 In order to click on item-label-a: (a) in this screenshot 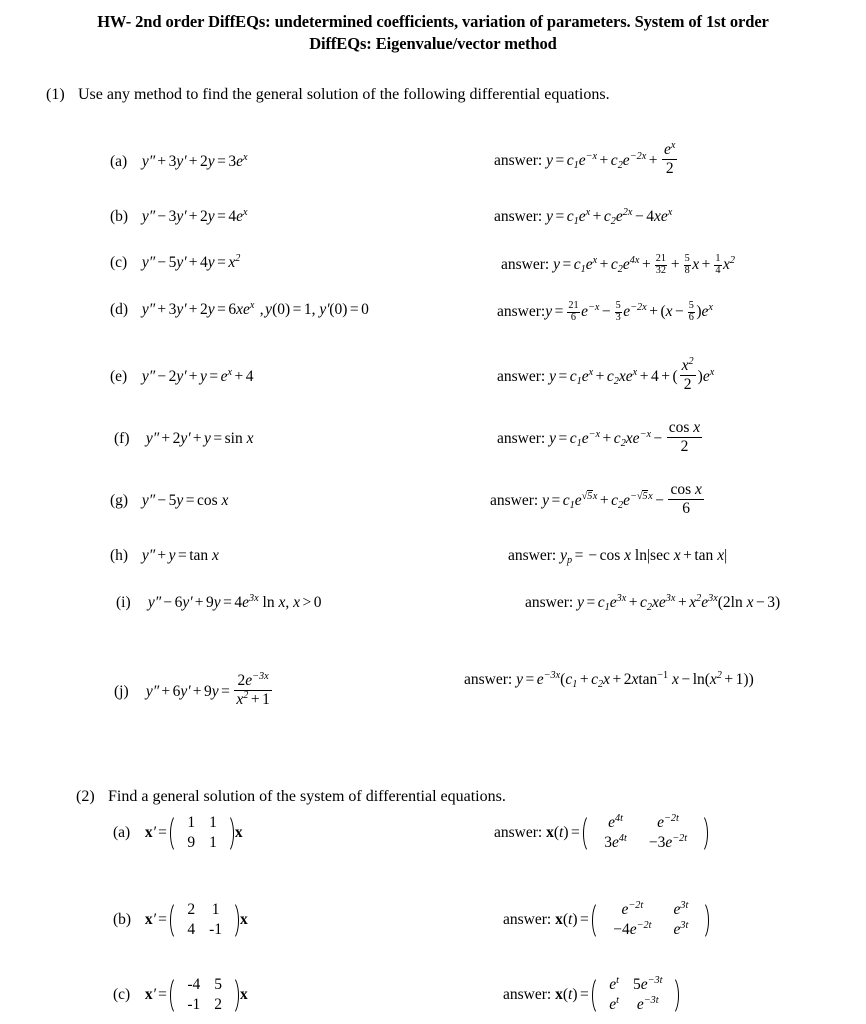, I will do `click(119, 161)`.